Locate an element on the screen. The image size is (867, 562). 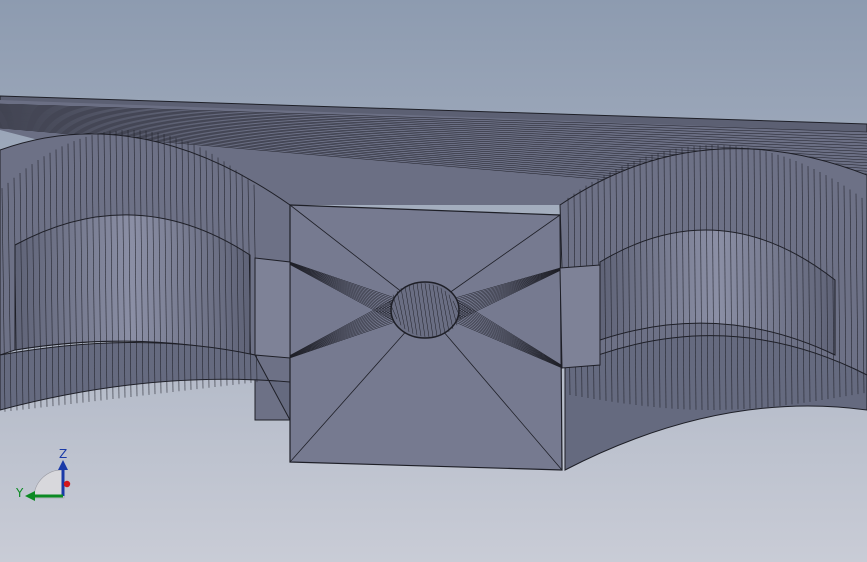
left-boss-inner is located at coordinates (132, 285).